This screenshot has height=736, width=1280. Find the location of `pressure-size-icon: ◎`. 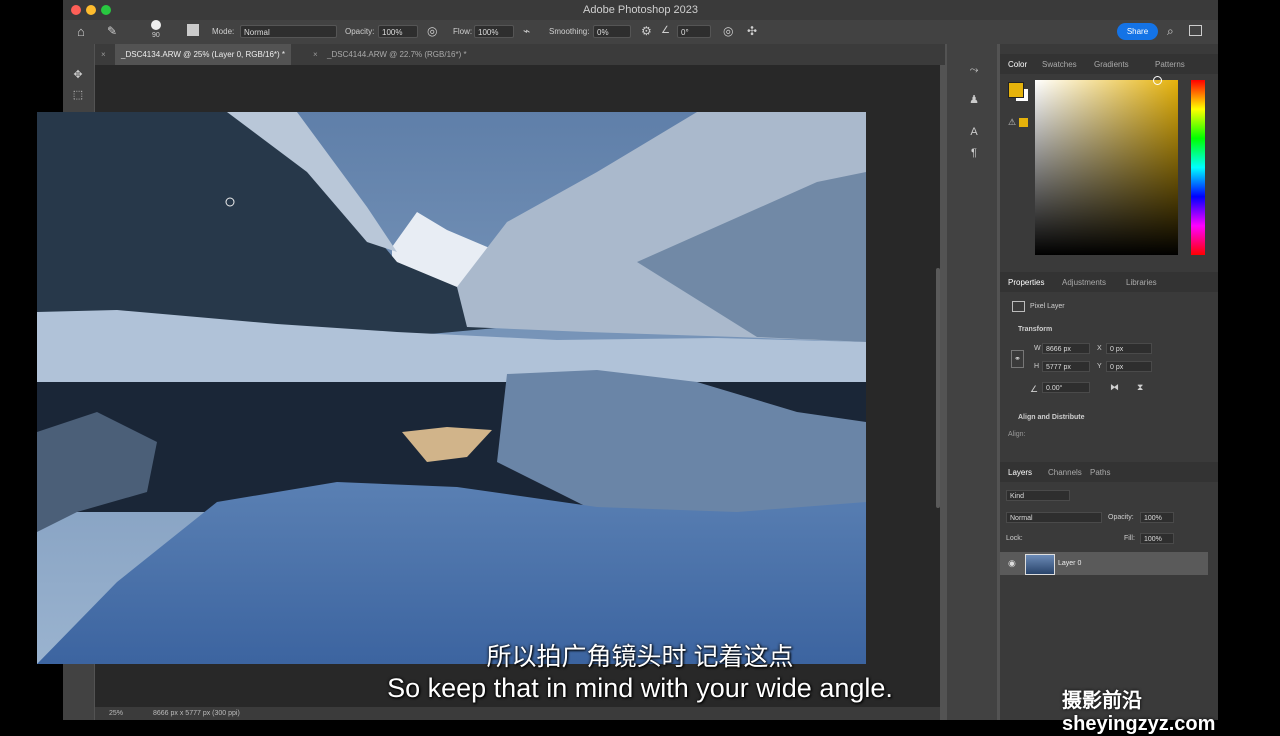

pressure-size-icon: ◎ is located at coordinates (728, 31).